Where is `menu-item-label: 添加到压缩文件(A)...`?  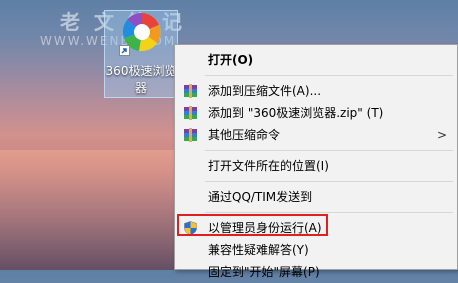 menu-item-label: 添加到压缩文件(A)... is located at coordinates (265, 91).